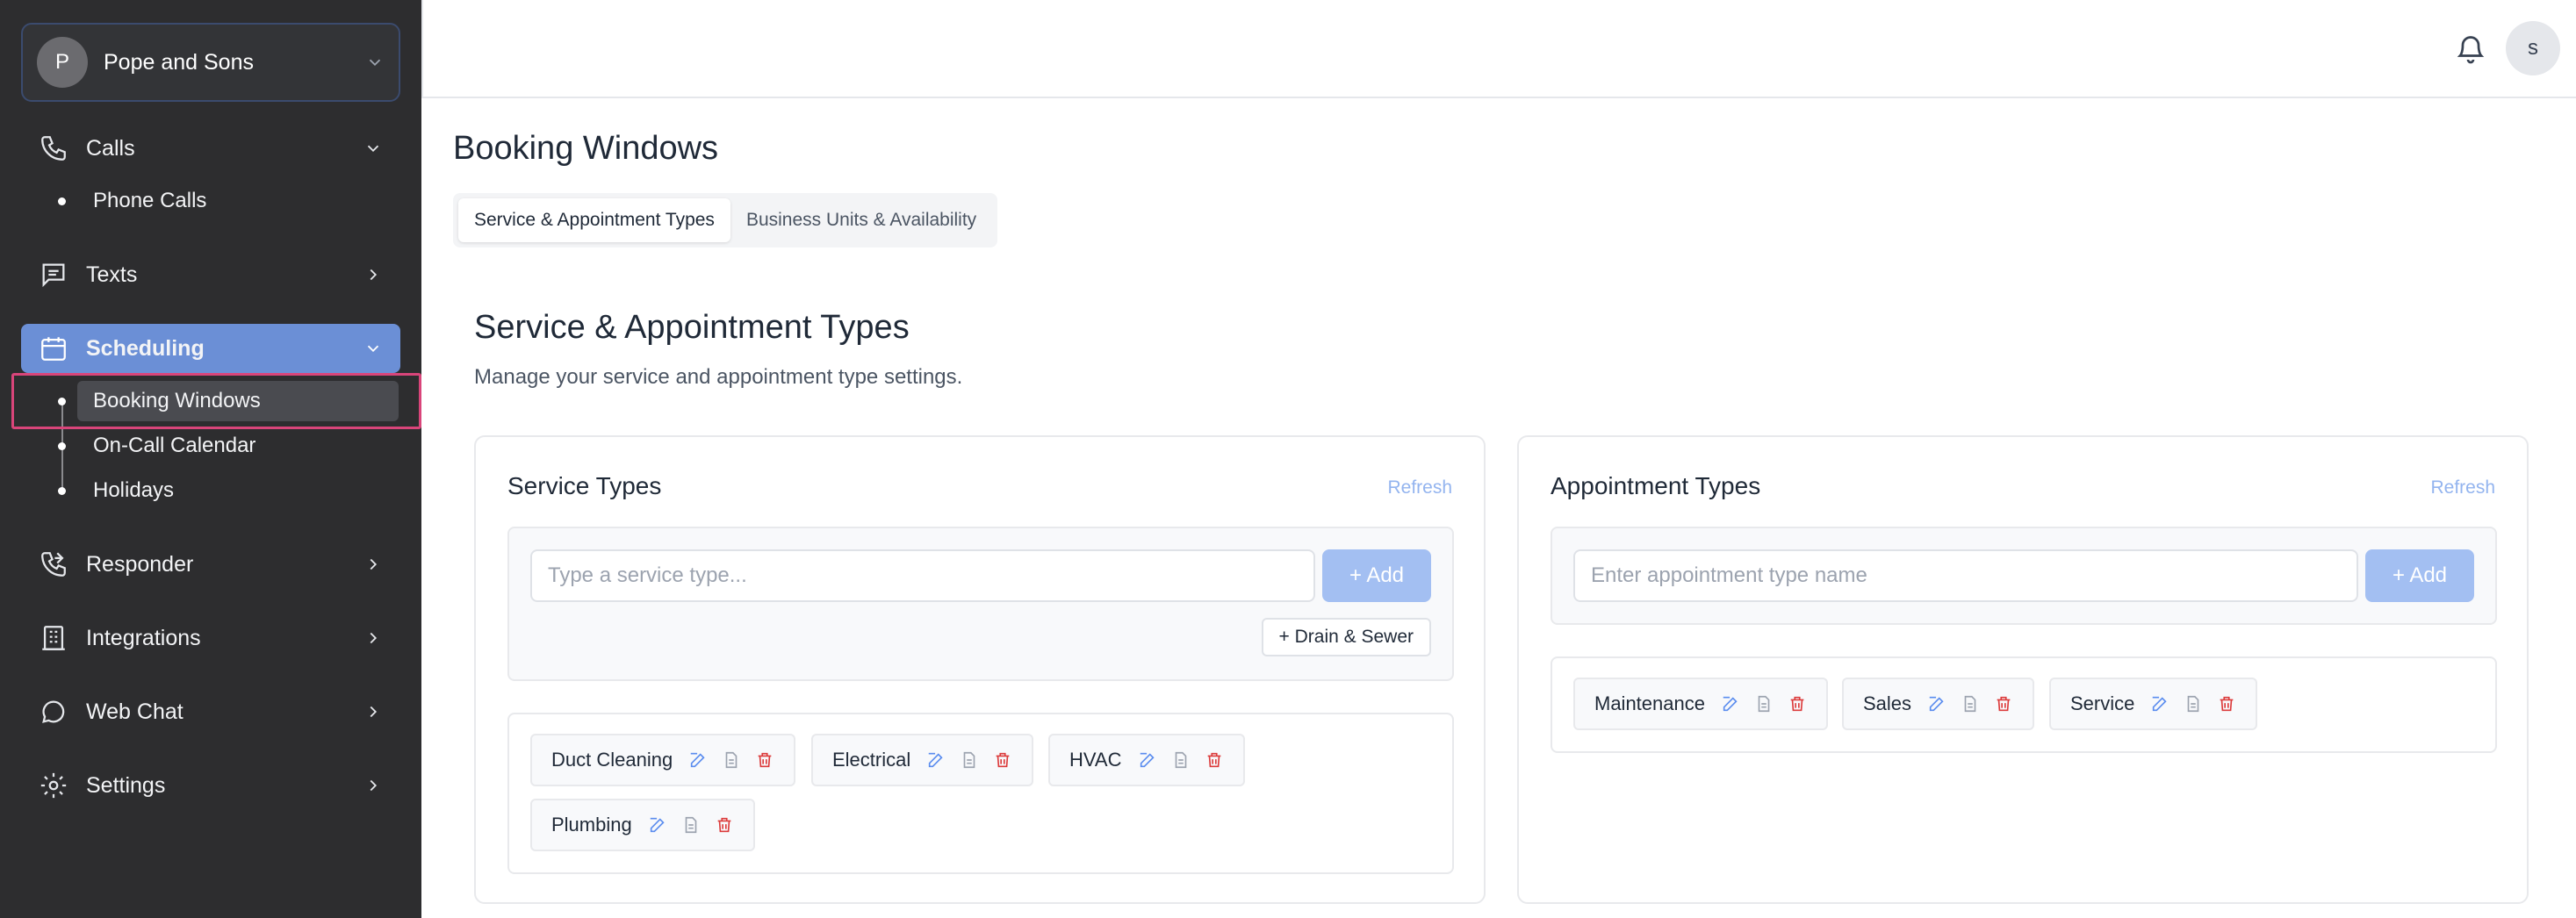 This screenshot has height=918, width=2576. I want to click on appointment-type-input-panel: + Add, so click(2024, 576).